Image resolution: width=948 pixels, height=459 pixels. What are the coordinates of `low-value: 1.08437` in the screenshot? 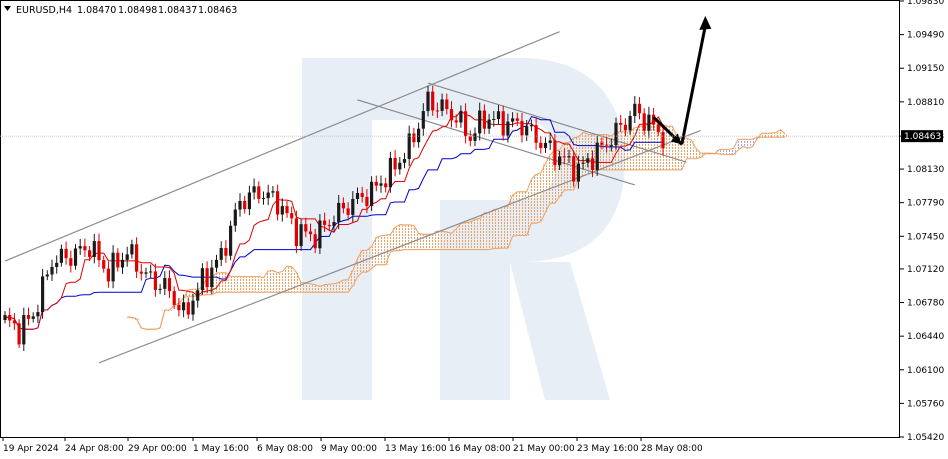 It's located at (177, 10).